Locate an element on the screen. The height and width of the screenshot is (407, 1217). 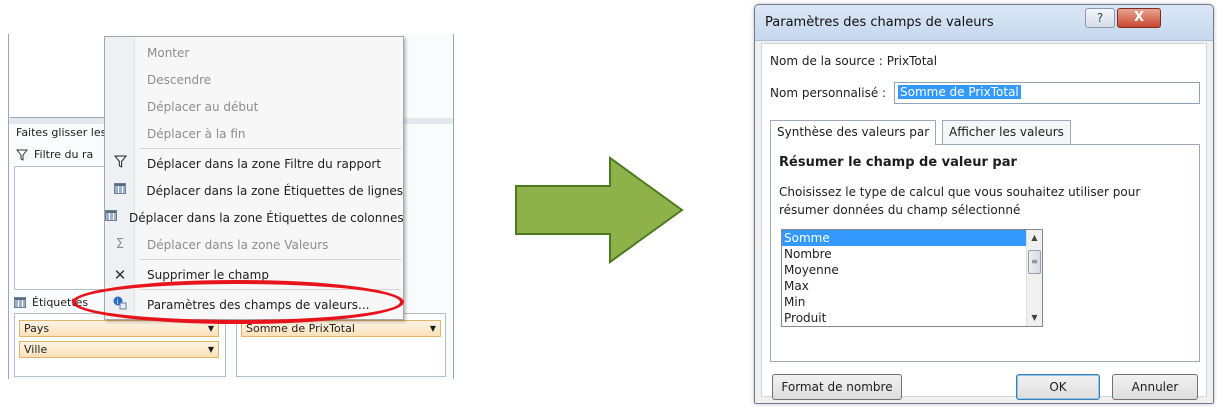
menu-item-move-up: Monter is located at coordinates (254, 52).